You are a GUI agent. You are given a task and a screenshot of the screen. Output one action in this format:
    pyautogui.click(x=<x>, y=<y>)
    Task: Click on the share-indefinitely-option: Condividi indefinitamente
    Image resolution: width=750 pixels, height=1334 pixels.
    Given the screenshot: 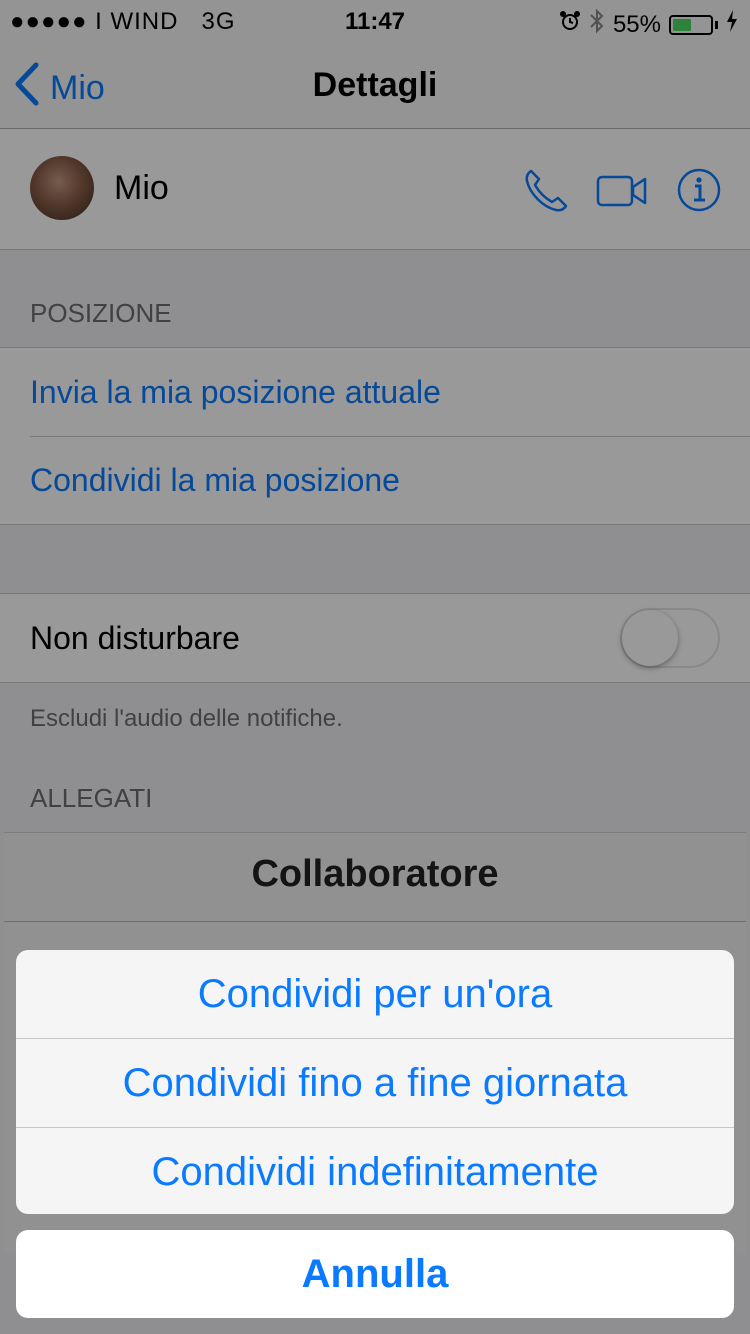 What is the action you would take?
    pyautogui.click(x=375, y=1170)
    